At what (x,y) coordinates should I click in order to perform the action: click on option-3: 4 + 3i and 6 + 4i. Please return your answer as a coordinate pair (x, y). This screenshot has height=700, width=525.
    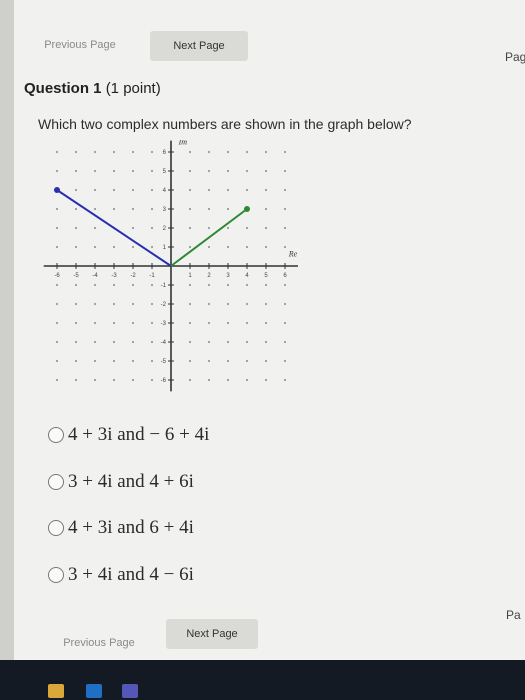
    Looking at the image, I should click on (121, 528).